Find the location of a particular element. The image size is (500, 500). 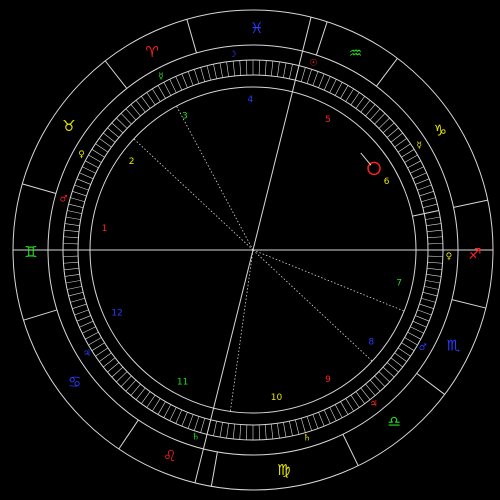

zodiac-sign-icon: ♊ is located at coordinates (30, 252).